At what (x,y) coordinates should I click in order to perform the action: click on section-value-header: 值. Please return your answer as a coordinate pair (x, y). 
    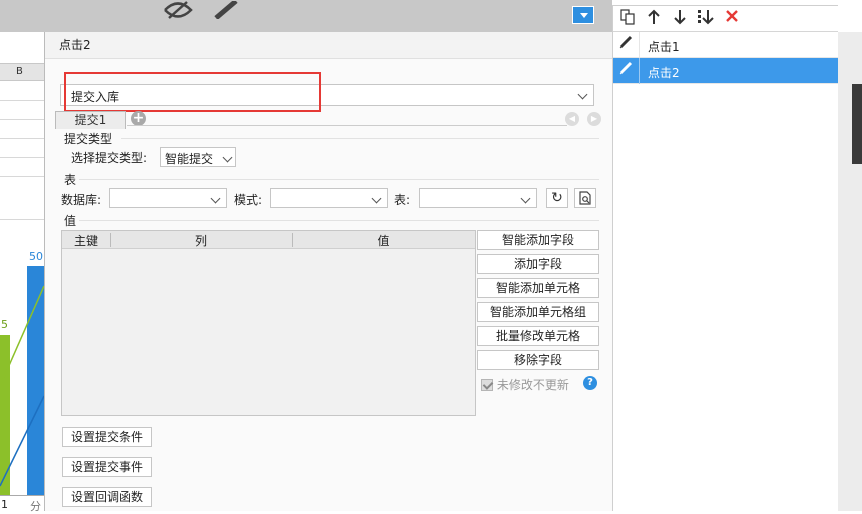
    Looking at the image, I should click on (70, 221).